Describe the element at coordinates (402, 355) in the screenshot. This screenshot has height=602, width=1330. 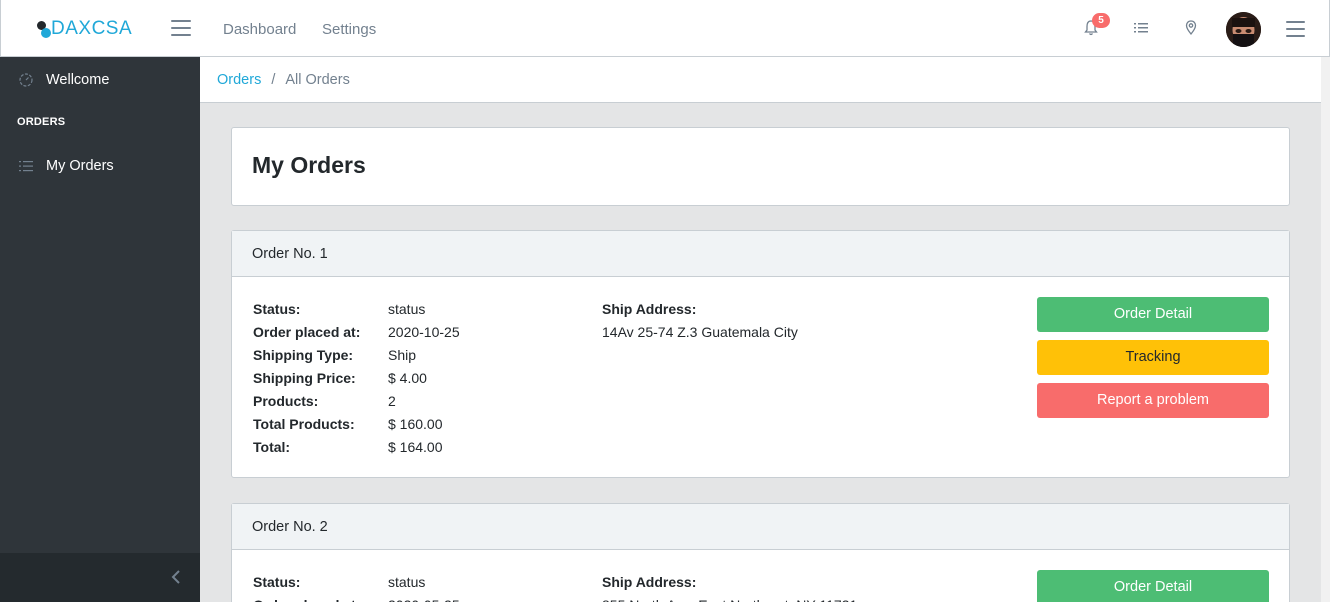
I see `shipping-type-value: Ship` at that location.